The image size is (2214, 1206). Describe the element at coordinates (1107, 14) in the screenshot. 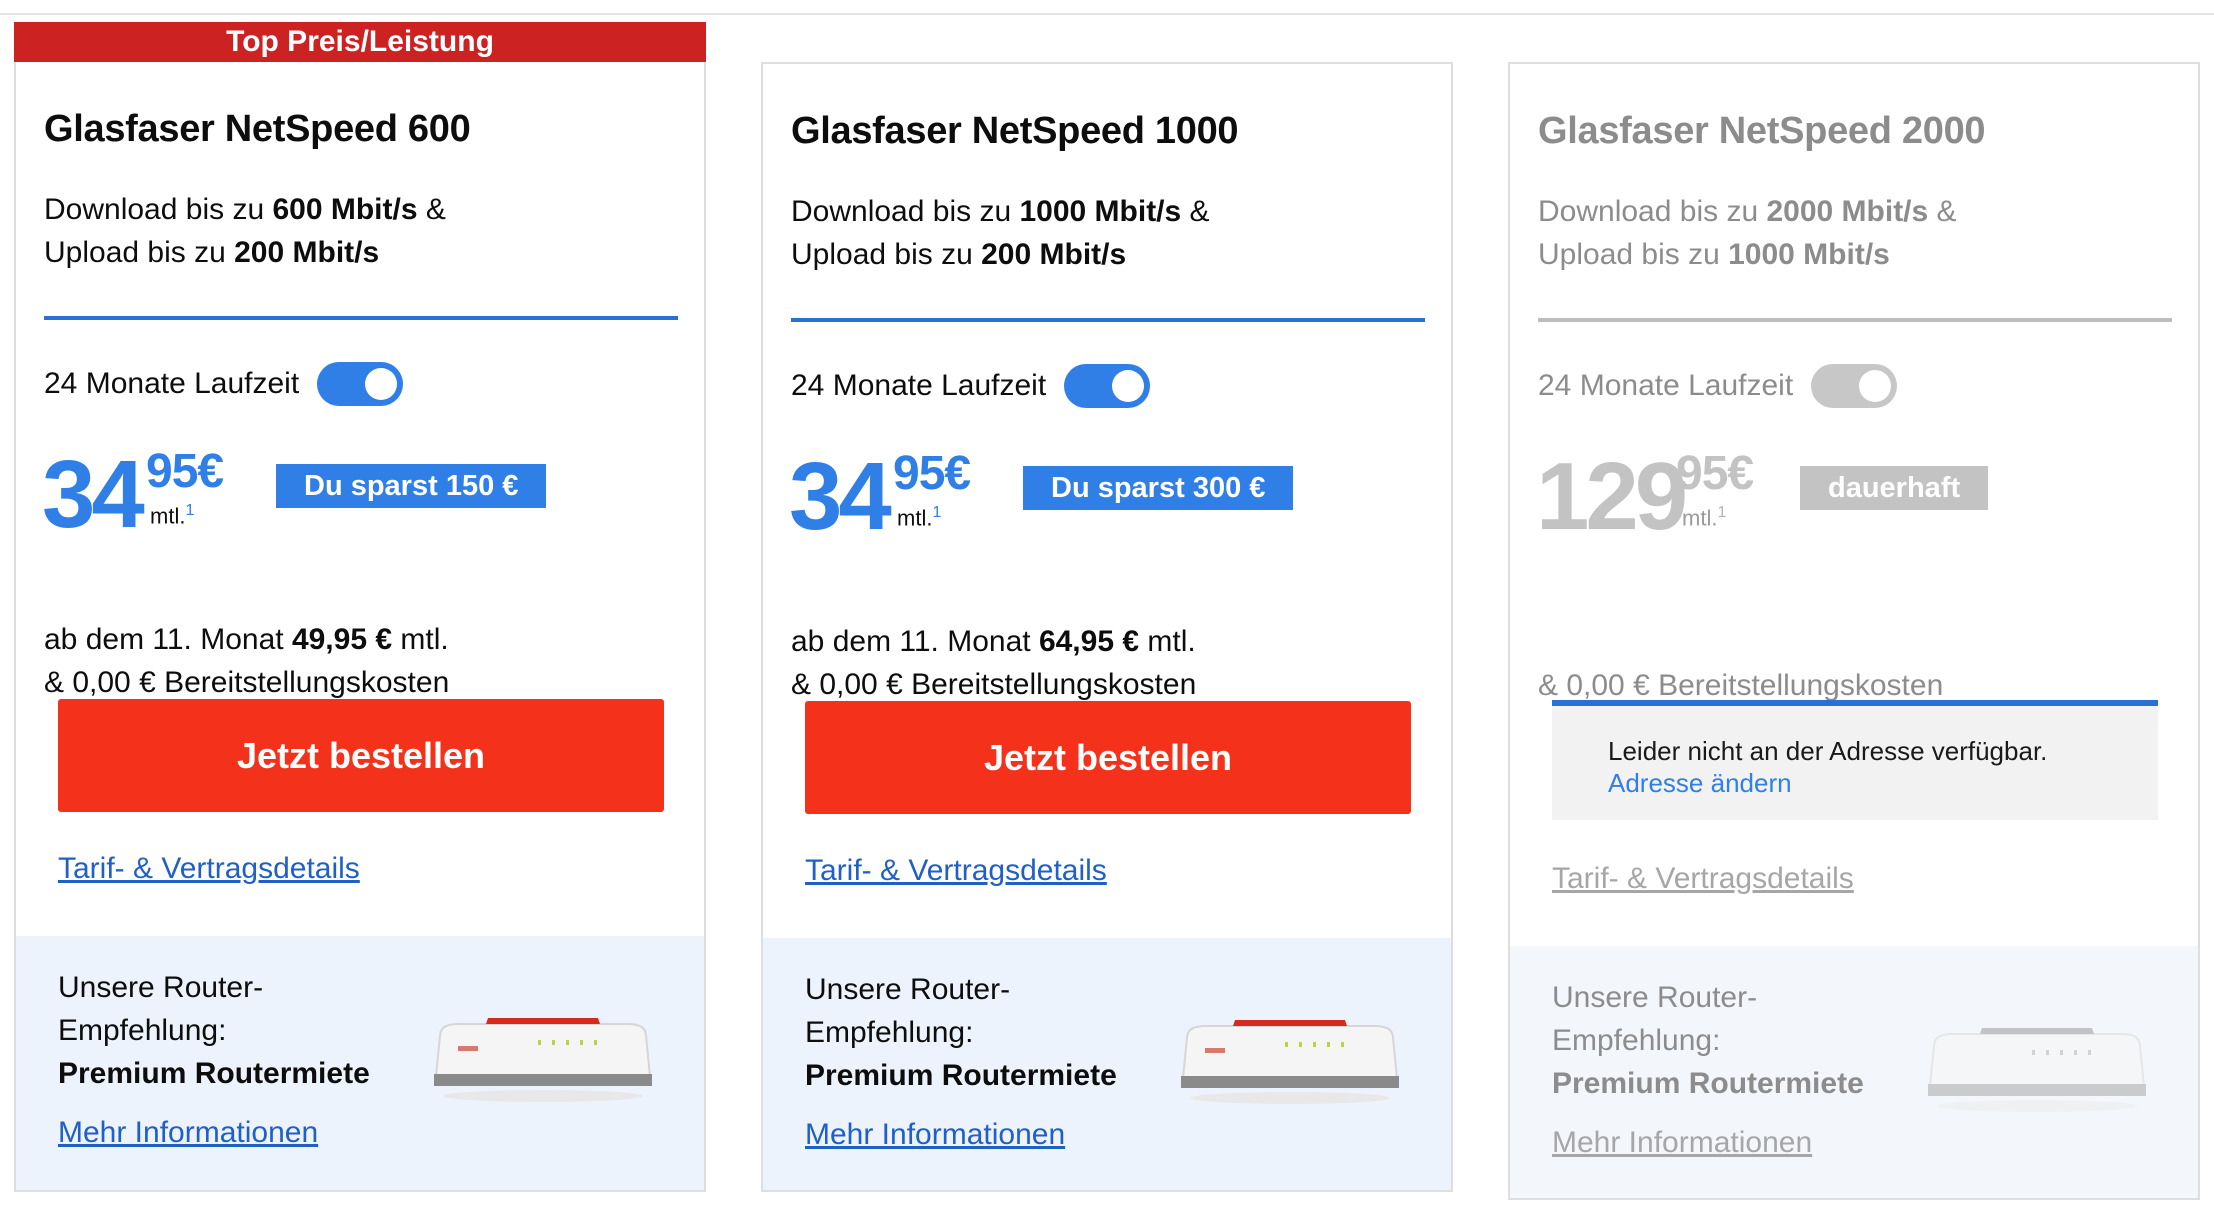

I see `page-top-divider` at that location.